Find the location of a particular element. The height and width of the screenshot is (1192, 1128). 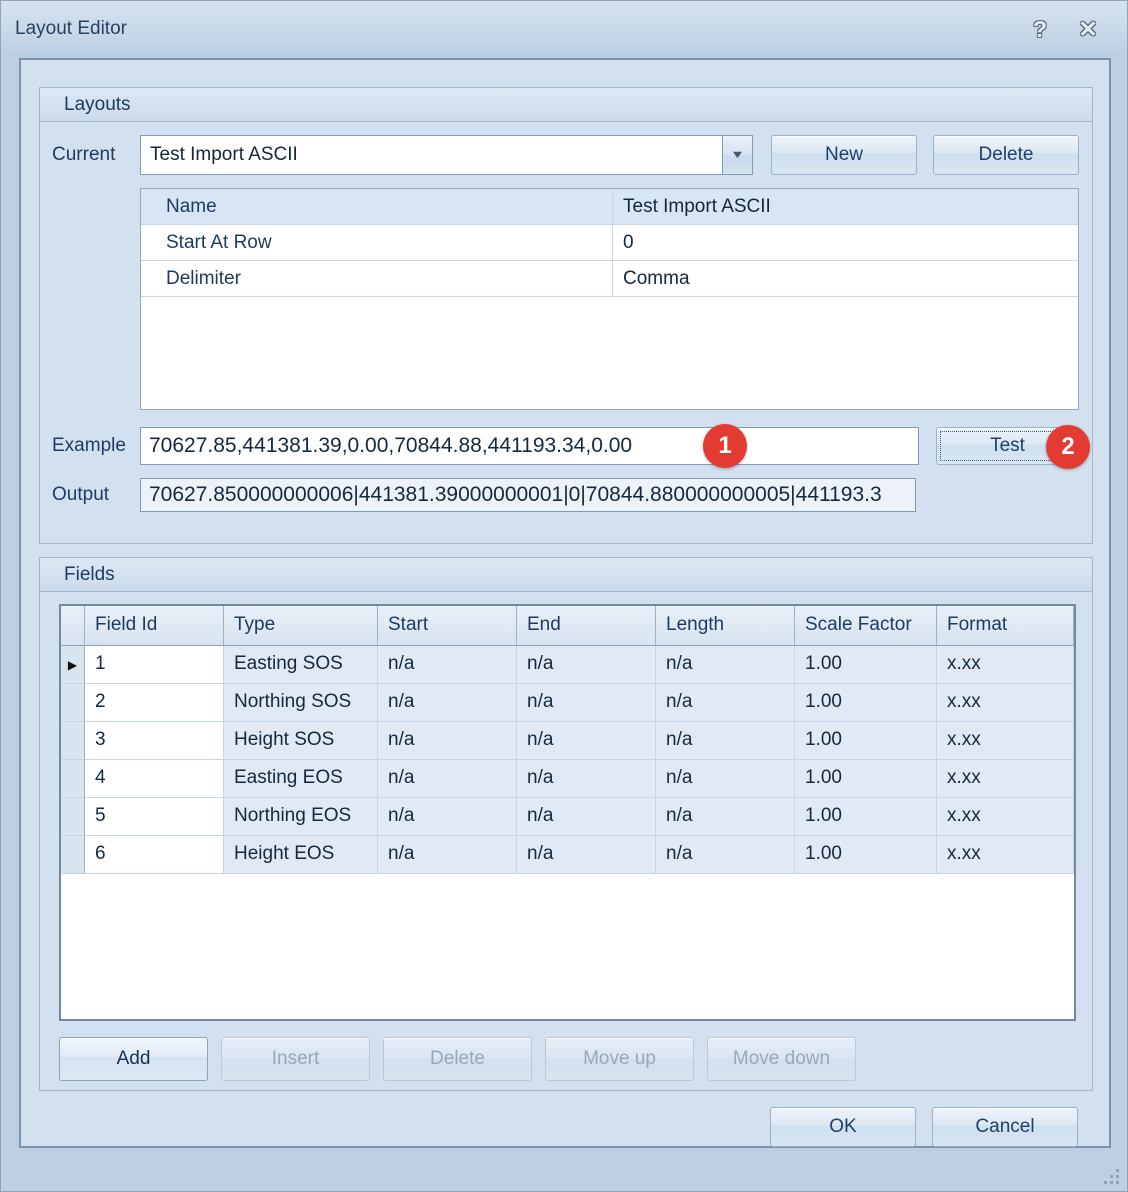

fields-button-bar: Add Insert Delete Move up Move down is located at coordinates (569, 1059).